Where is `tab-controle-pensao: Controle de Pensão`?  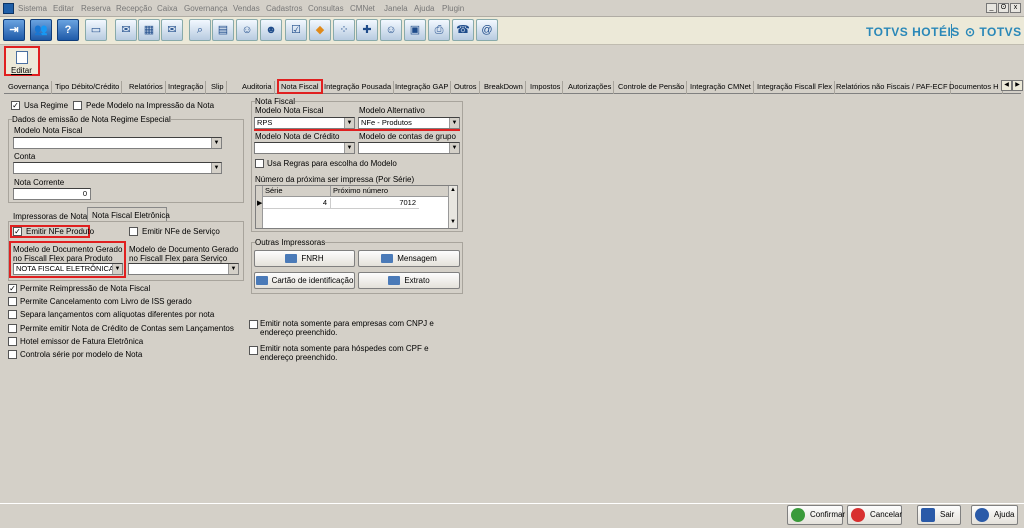 tab-controle-pensao: Controle de Pensão is located at coordinates (652, 87).